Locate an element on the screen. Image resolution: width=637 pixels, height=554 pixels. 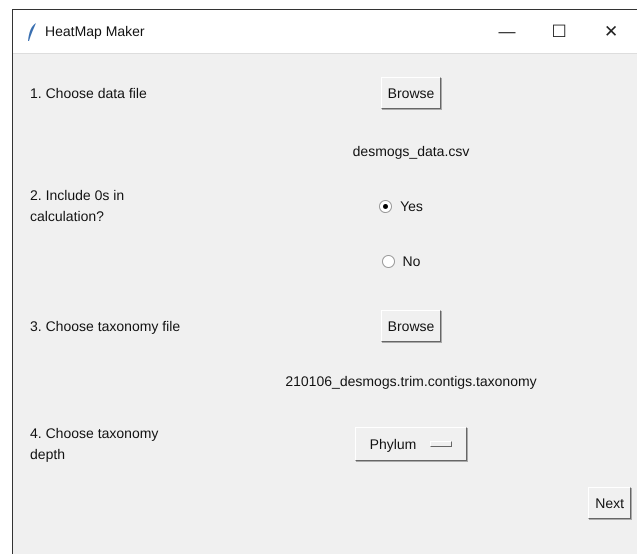
file-name: 210106_desmogs.trim.contigs.taxonomy is located at coordinates (411, 381).